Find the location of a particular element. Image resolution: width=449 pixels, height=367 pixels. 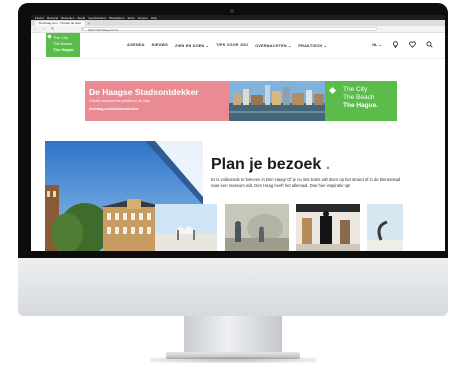

banner-skyline-photo is located at coordinates (277, 101).